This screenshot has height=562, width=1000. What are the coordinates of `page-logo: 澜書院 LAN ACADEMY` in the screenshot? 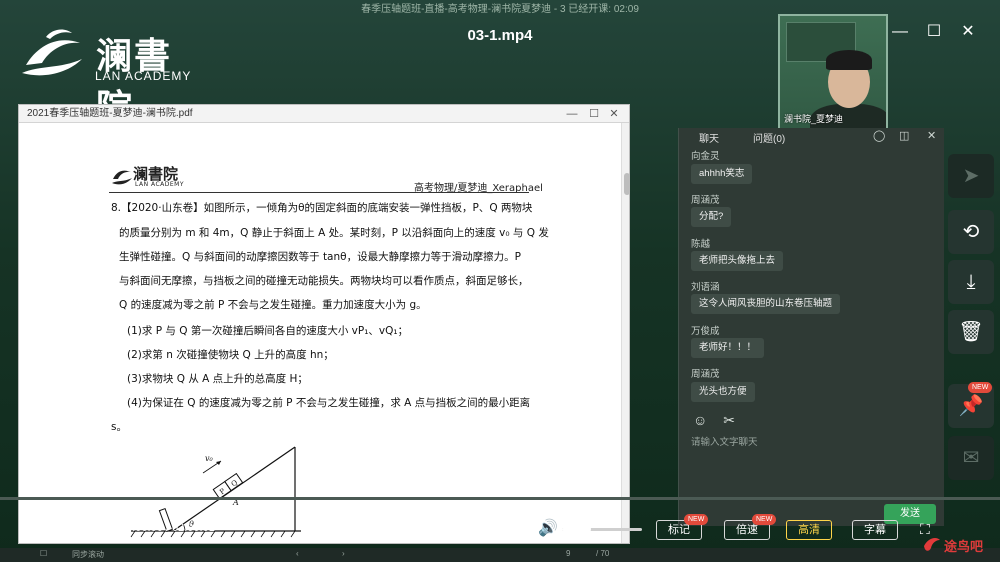 It's located at (156, 177).